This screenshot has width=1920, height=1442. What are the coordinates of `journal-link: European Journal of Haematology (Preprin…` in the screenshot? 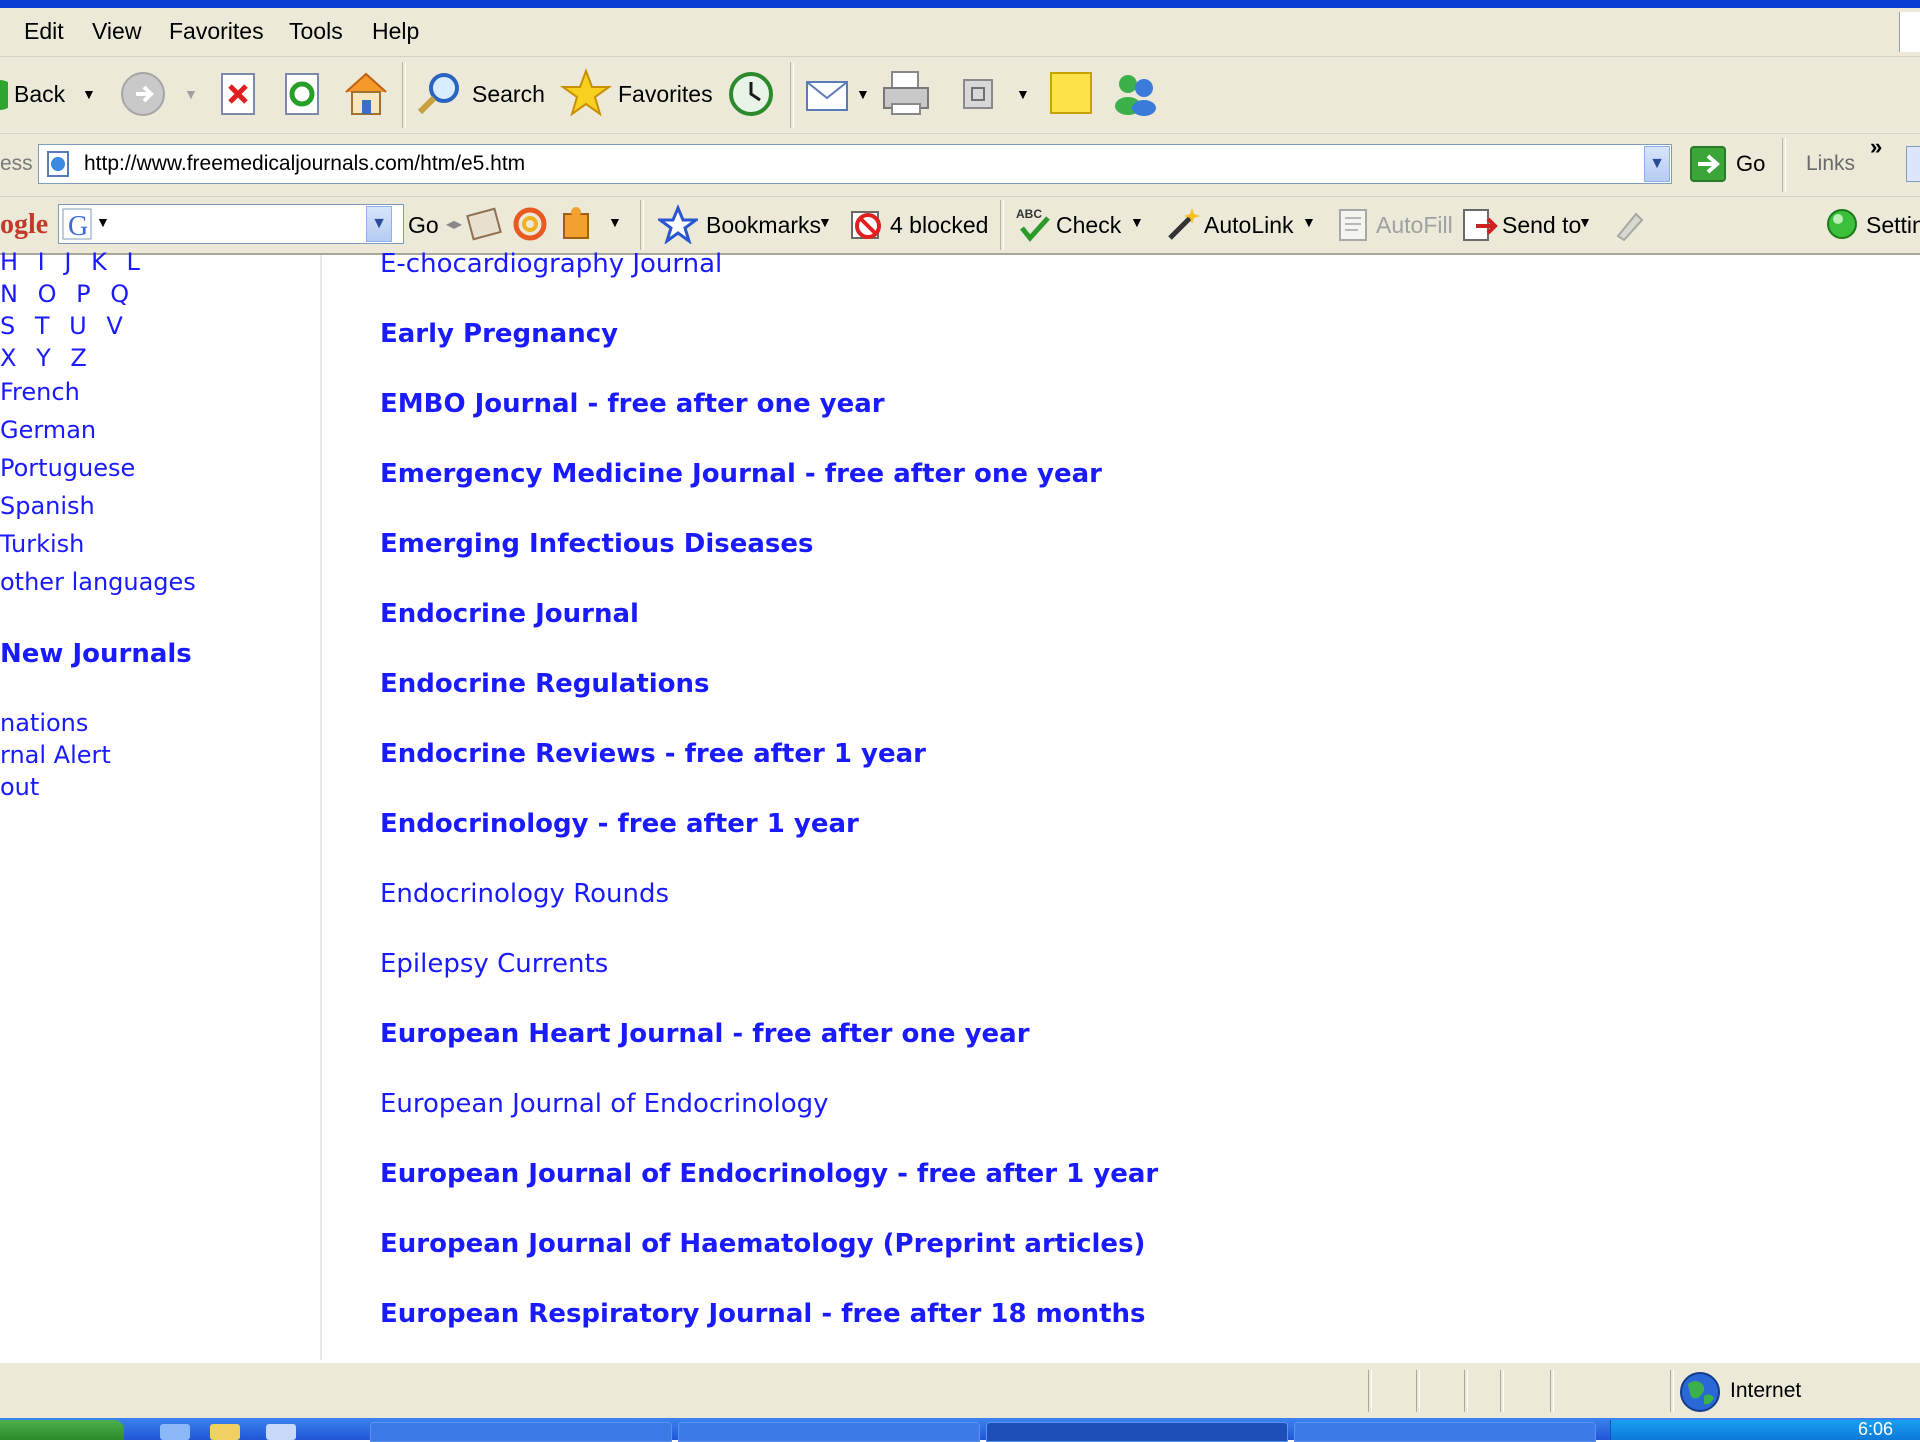 It's located at (762, 1244).